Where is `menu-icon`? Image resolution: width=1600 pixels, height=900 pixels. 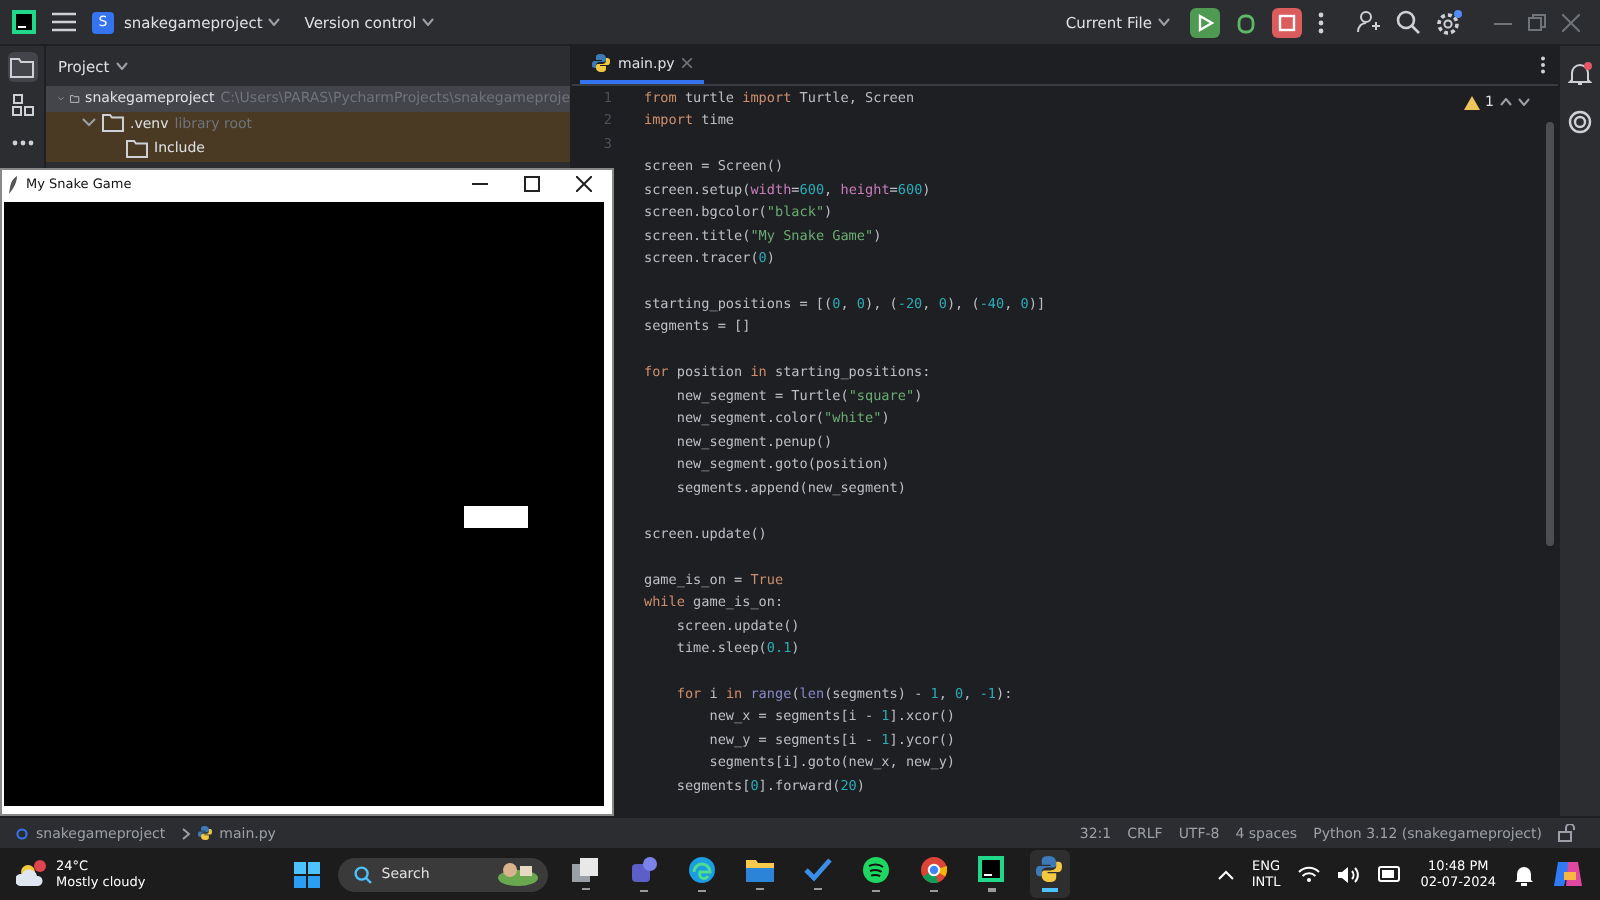 menu-icon is located at coordinates (64, 22).